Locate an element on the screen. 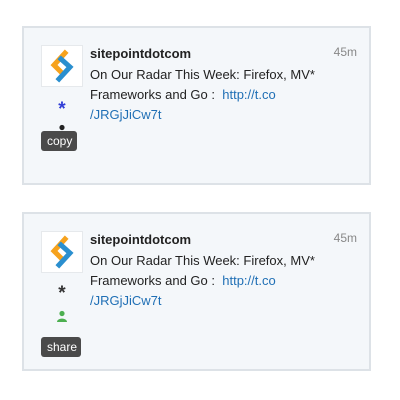 The width and height of the screenshot is (400, 400). share-button: share is located at coordinates (61, 347).